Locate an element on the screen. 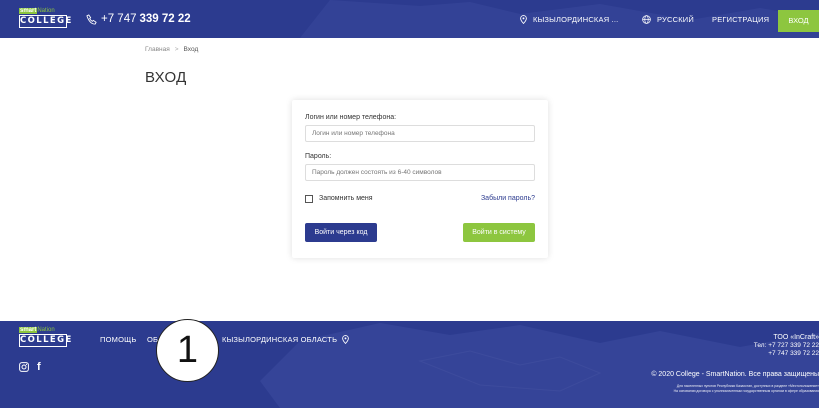  footer-nav-region: КЫЗЫЛОРДИНСКАЯ ОБЛАСТЬ is located at coordinates (286, 339).